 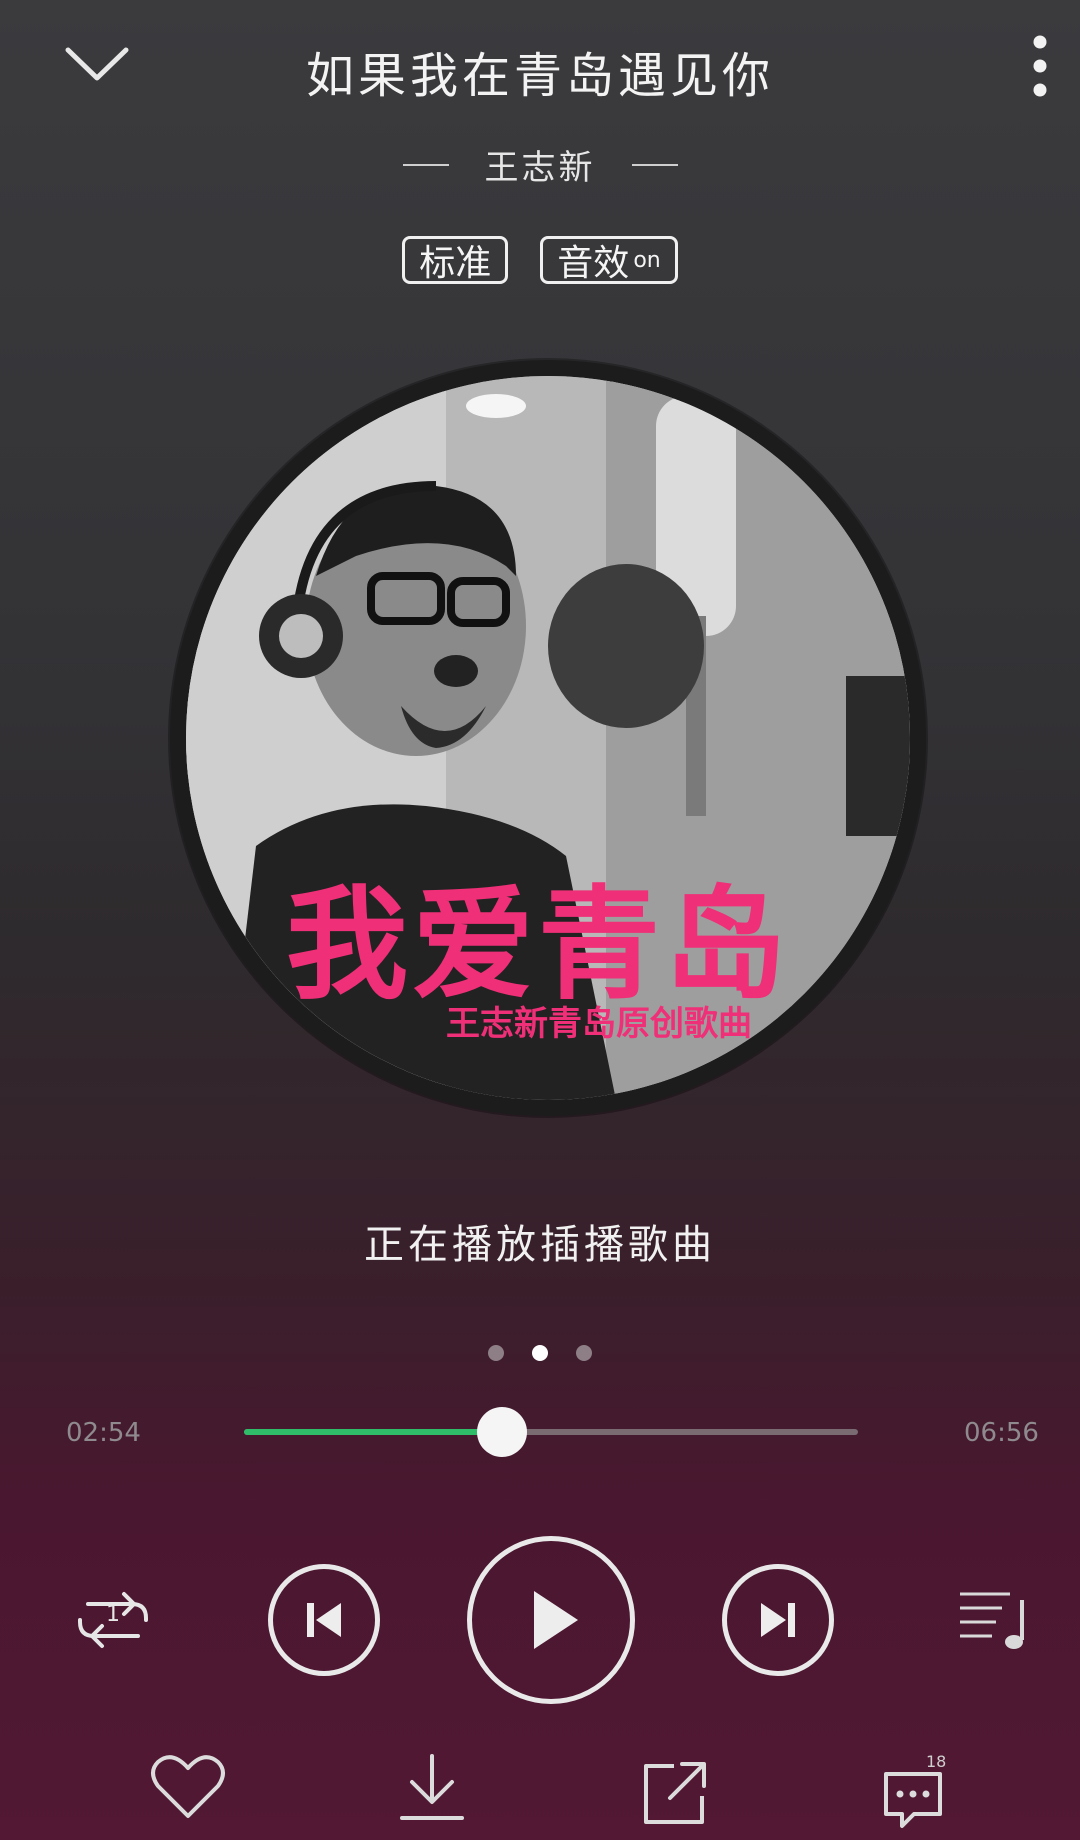 What do you see at coordinates (593, 263) in the screenshot?
I see `sound-effect-label: 音效` at bounding box center [593, 263].